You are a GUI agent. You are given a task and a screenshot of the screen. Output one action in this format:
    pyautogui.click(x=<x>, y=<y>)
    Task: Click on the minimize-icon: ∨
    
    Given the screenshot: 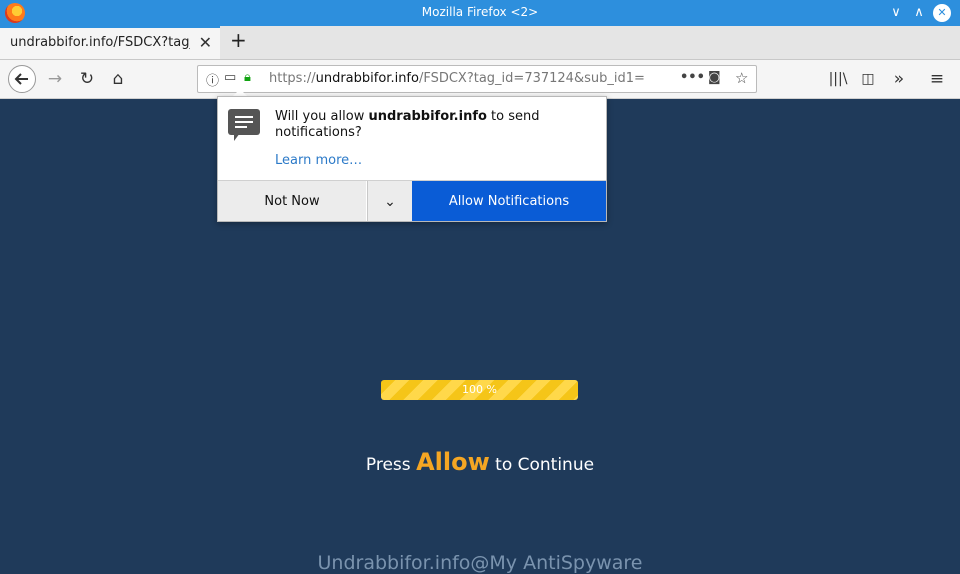 What is the action you would take?
    pyautogui.click(x=896, y=13)
    